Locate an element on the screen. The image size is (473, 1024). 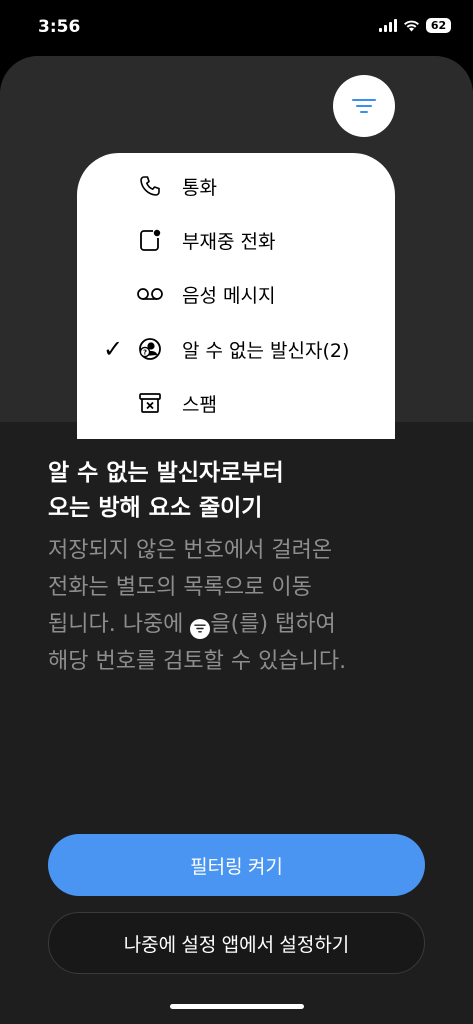
menu-item-missed-calls: 부재중 전화 is located at coordinates (236, 240).